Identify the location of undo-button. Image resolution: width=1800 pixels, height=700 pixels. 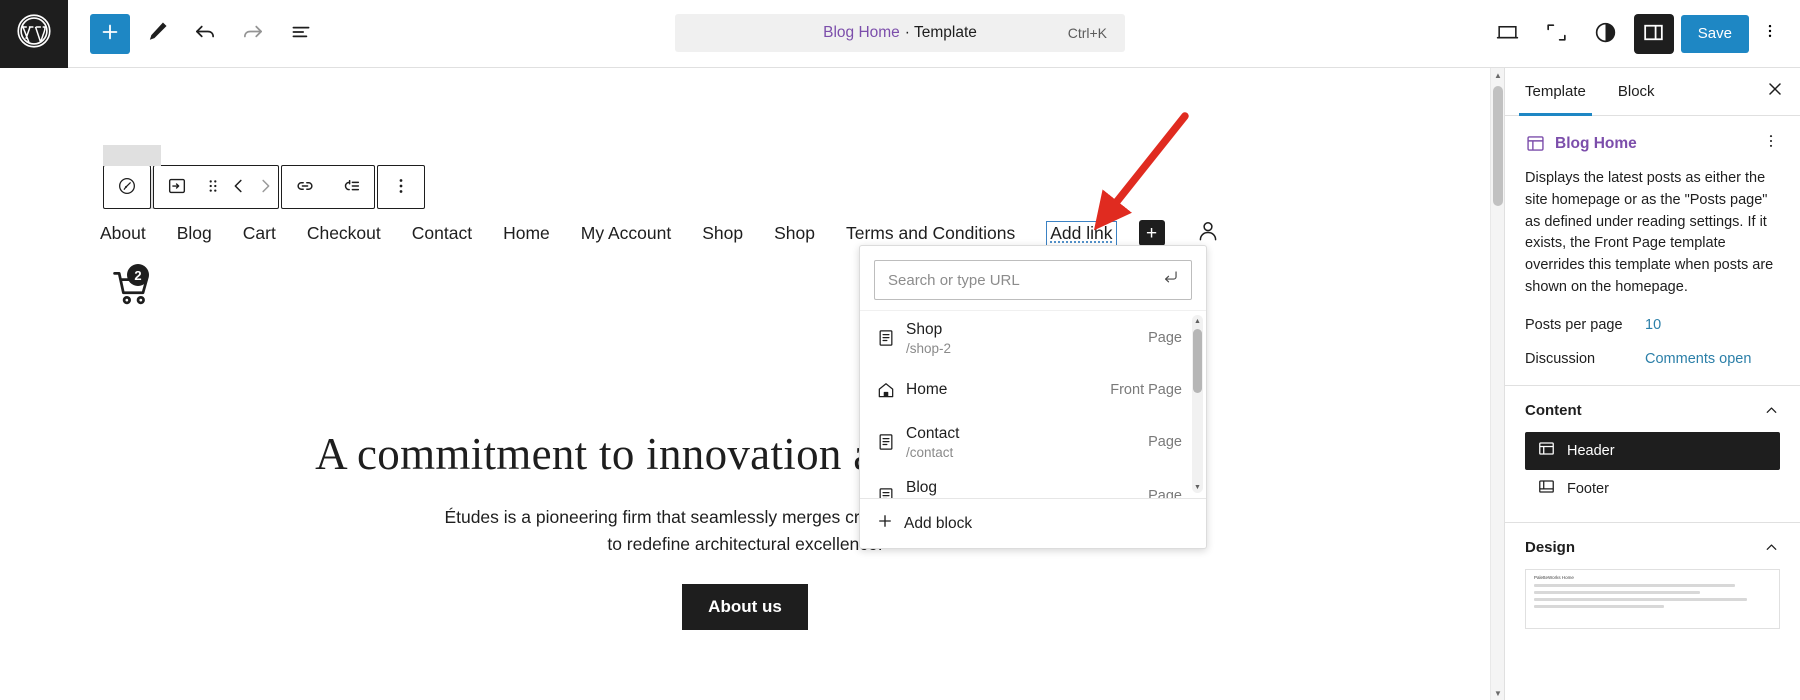
(205, 34).